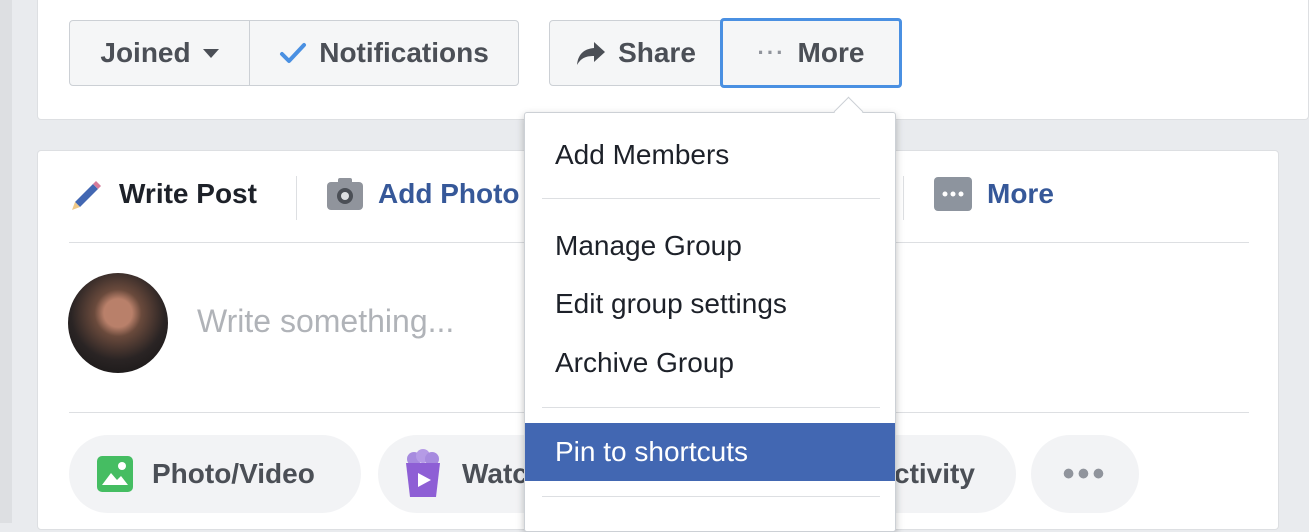 The width and height of the screenshot is (1309, 532). What do you see at coordinates (423, 474) in the screenshot?
I see `watch-party-icon` at bounding box center [423, 474].